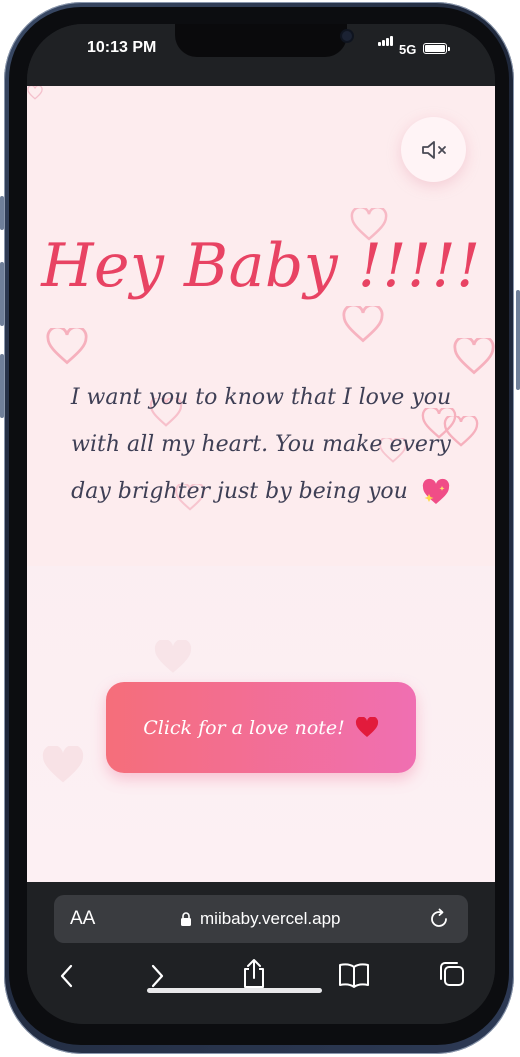 The height and width of the screenshot is (1057, 520). I want to click on url-text: miibaby.vercel.app, so click(270, 919).